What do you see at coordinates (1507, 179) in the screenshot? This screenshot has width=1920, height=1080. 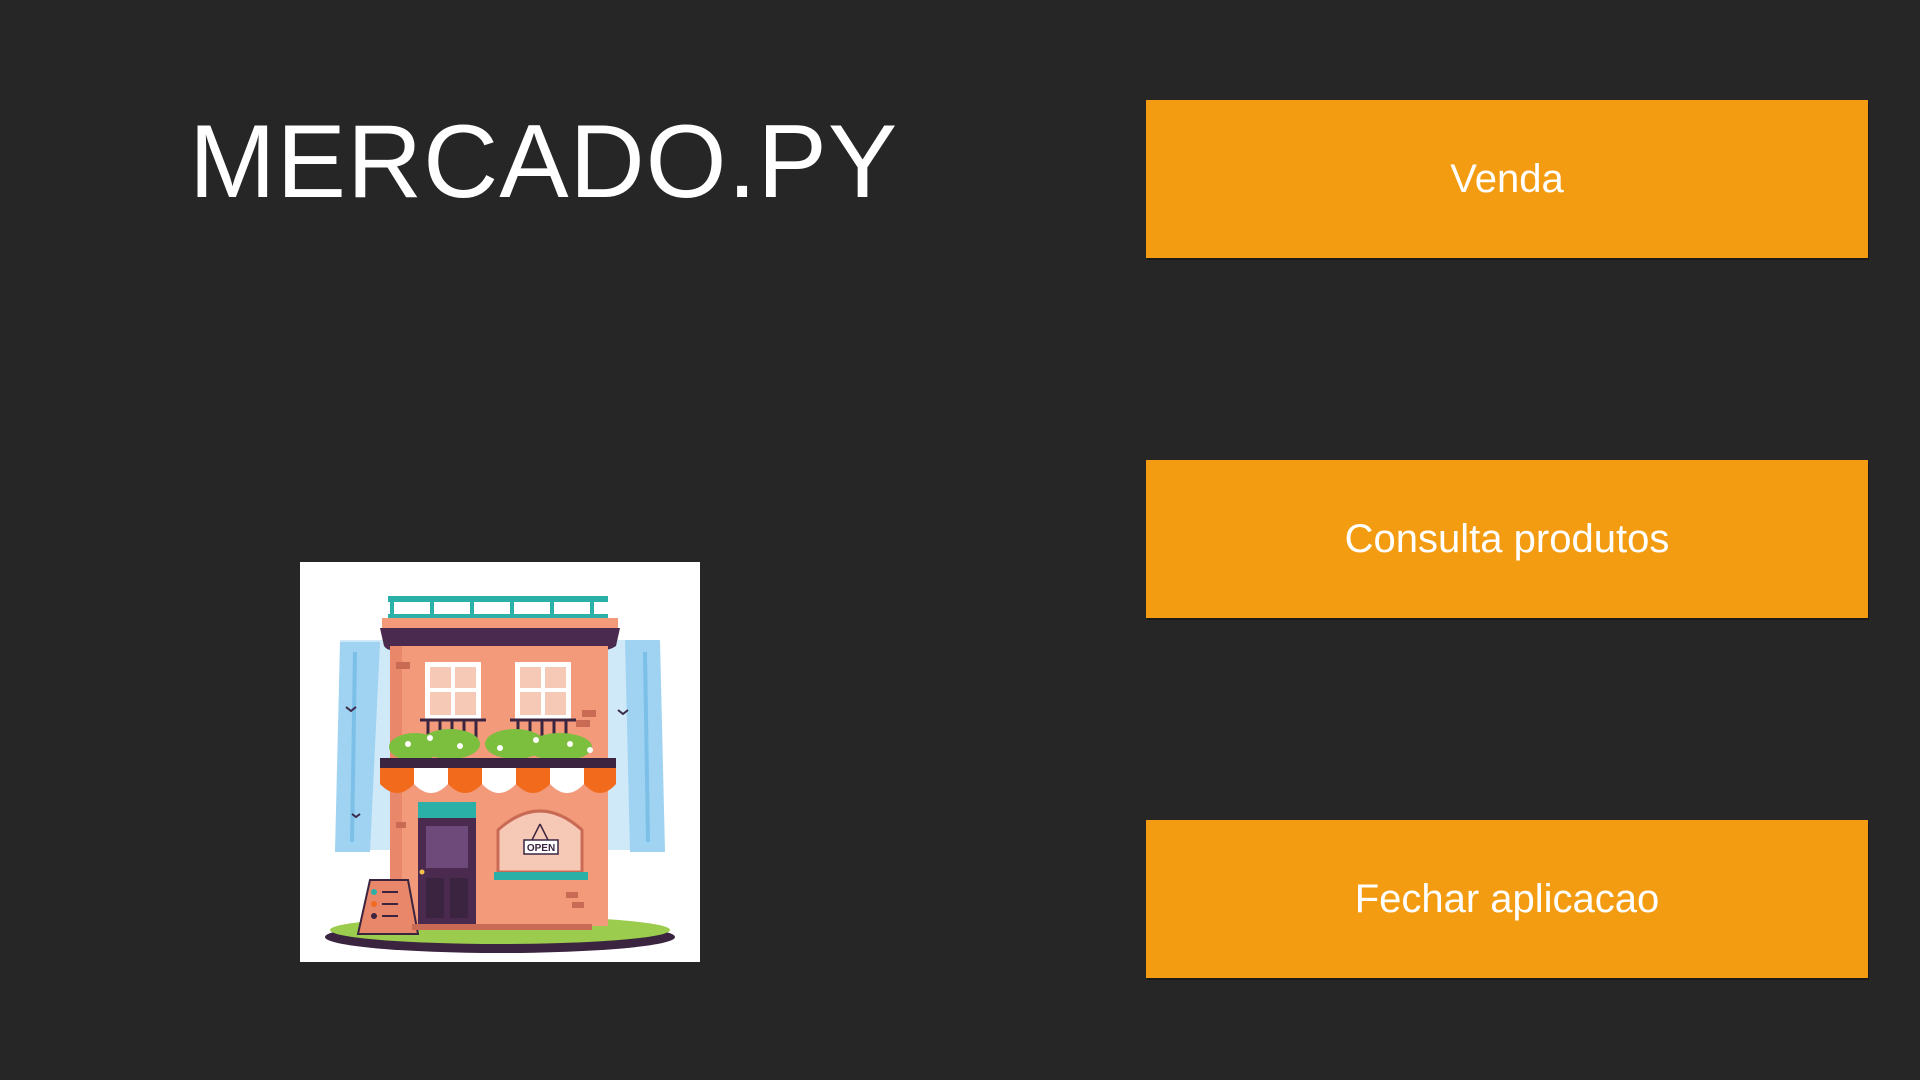 I see `venda-button: Venda` at bounding box center [1507, 179].